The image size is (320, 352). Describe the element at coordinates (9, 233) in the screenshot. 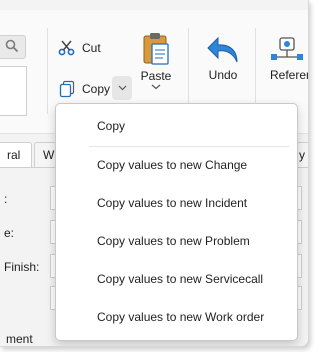

I see `form-label: e:` at that location.